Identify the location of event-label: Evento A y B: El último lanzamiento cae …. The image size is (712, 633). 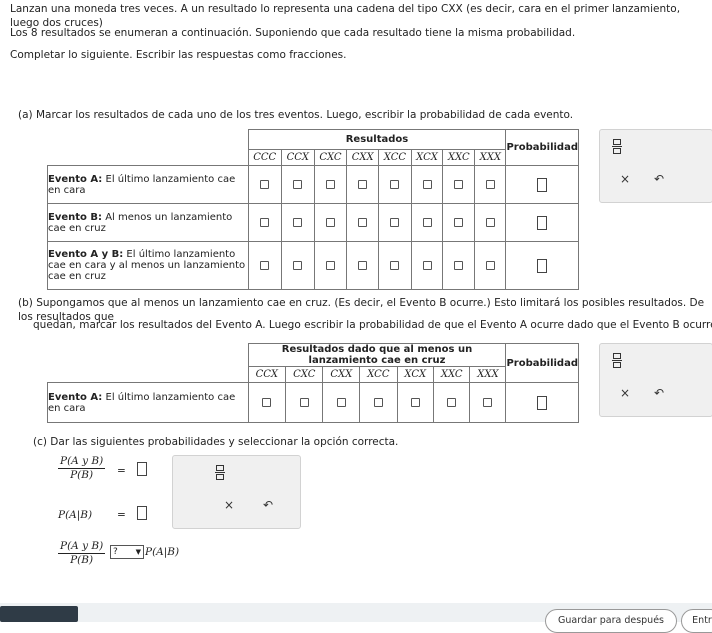
(148, 265).